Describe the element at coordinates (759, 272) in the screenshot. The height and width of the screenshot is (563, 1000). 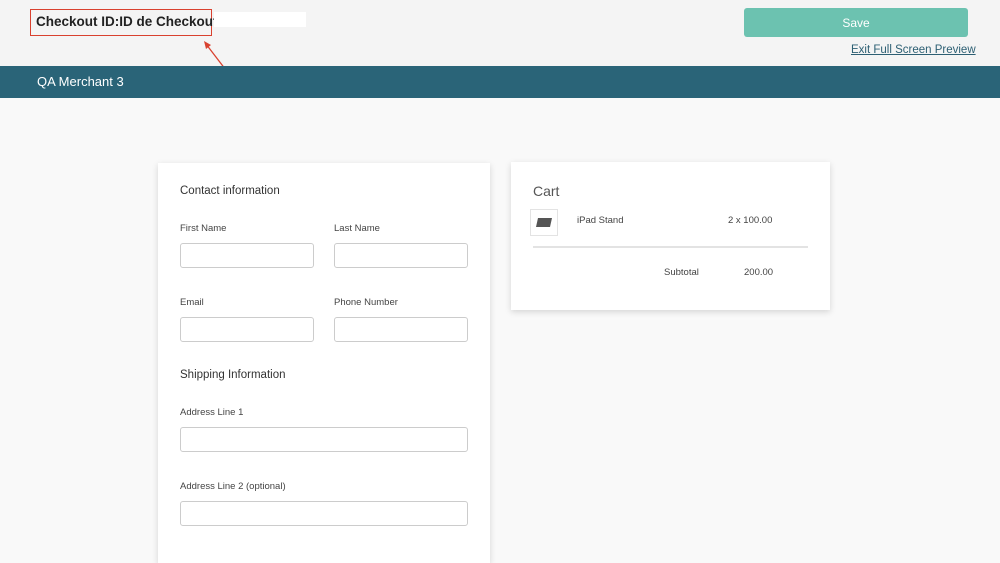
I see `subtotal-value: 200.00` at that location.